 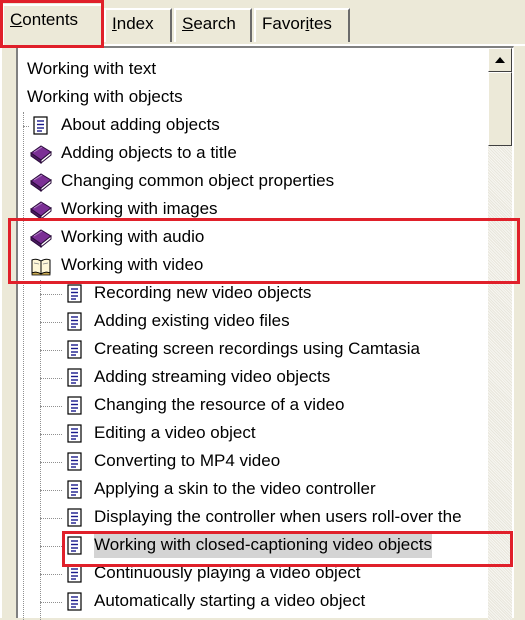 What do you see at coordinates (140, 124) in the screenshot?
I see `tree-item-label: About adding objects` at bounding box center [140, 124].